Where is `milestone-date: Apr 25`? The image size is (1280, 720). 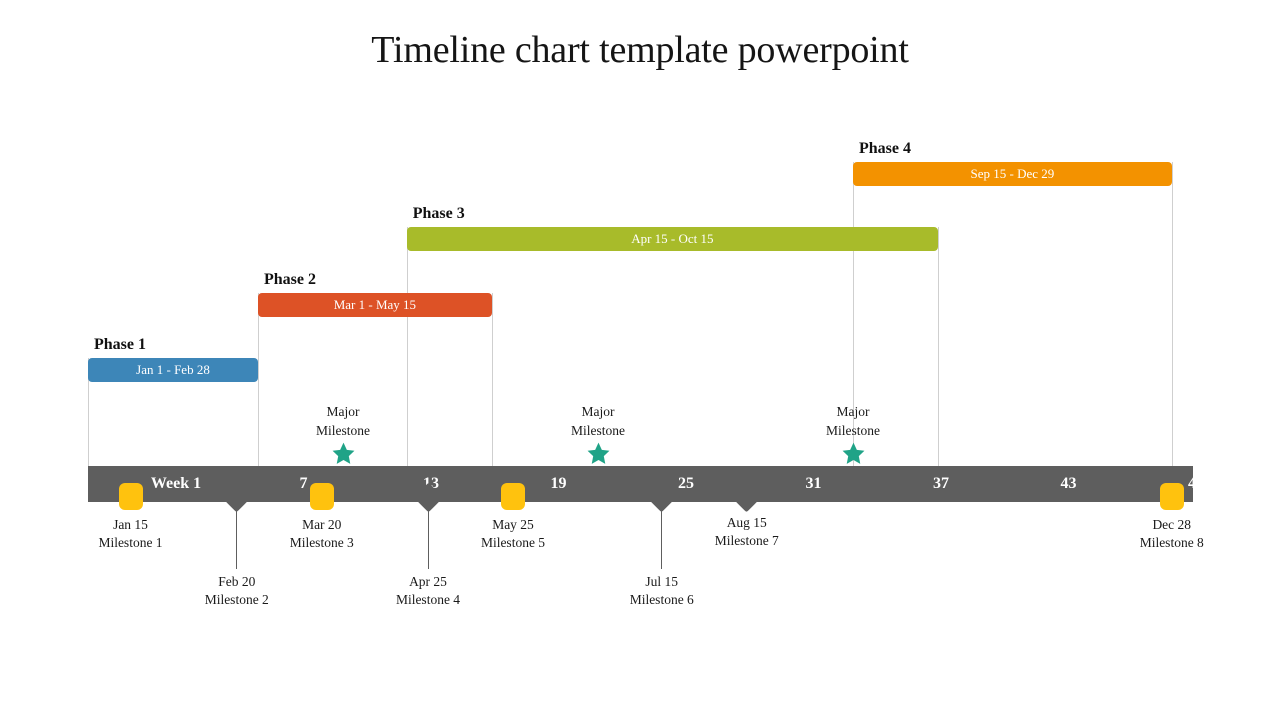
milestone-date: Apr 25 is located at coordinates (428, 581).